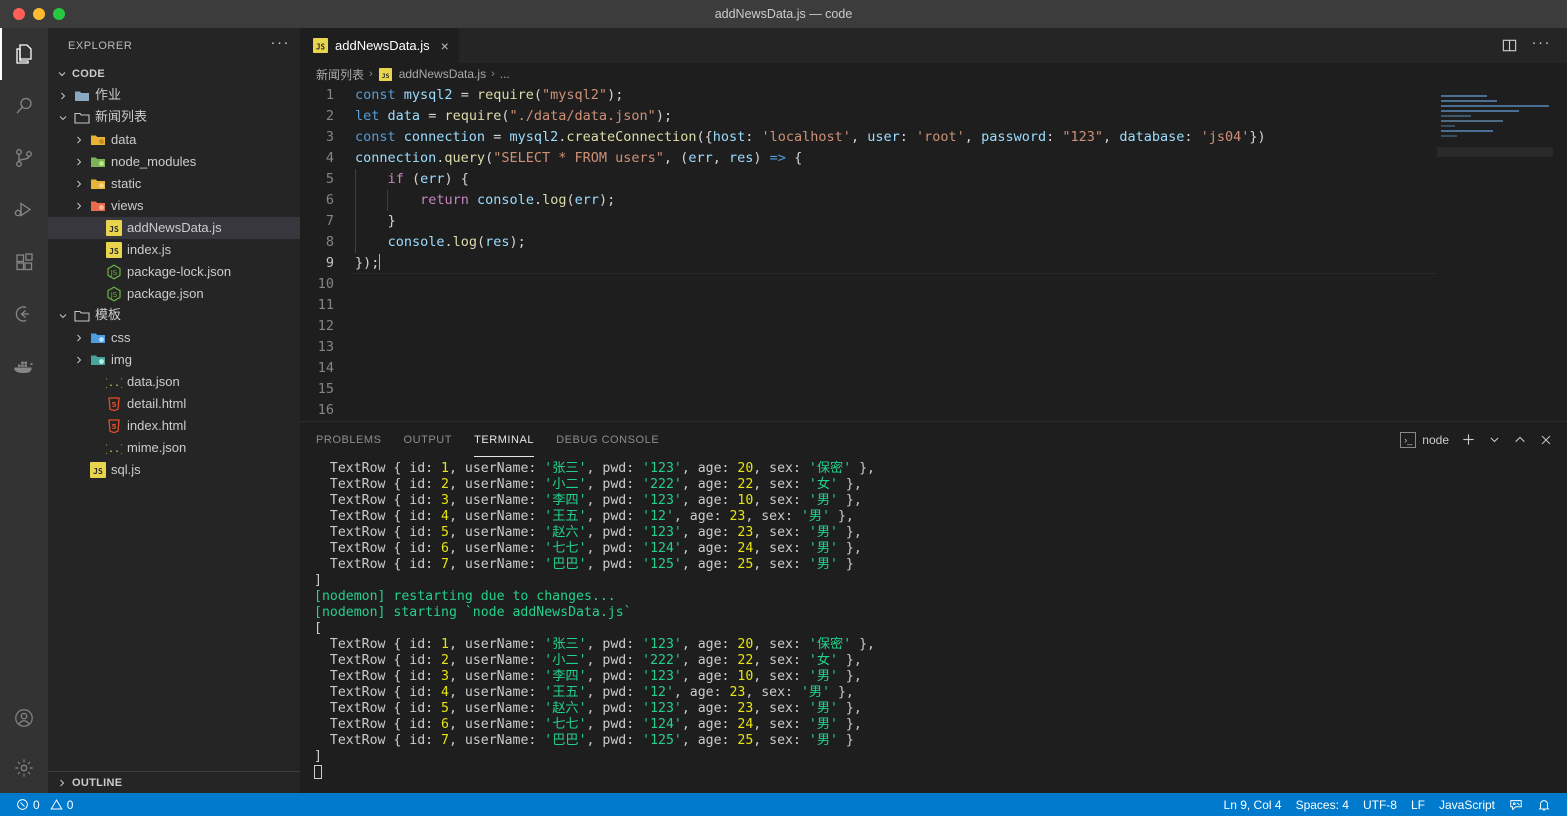  I want to click on tree-item-label: package-lock.json, so click(179, 271).